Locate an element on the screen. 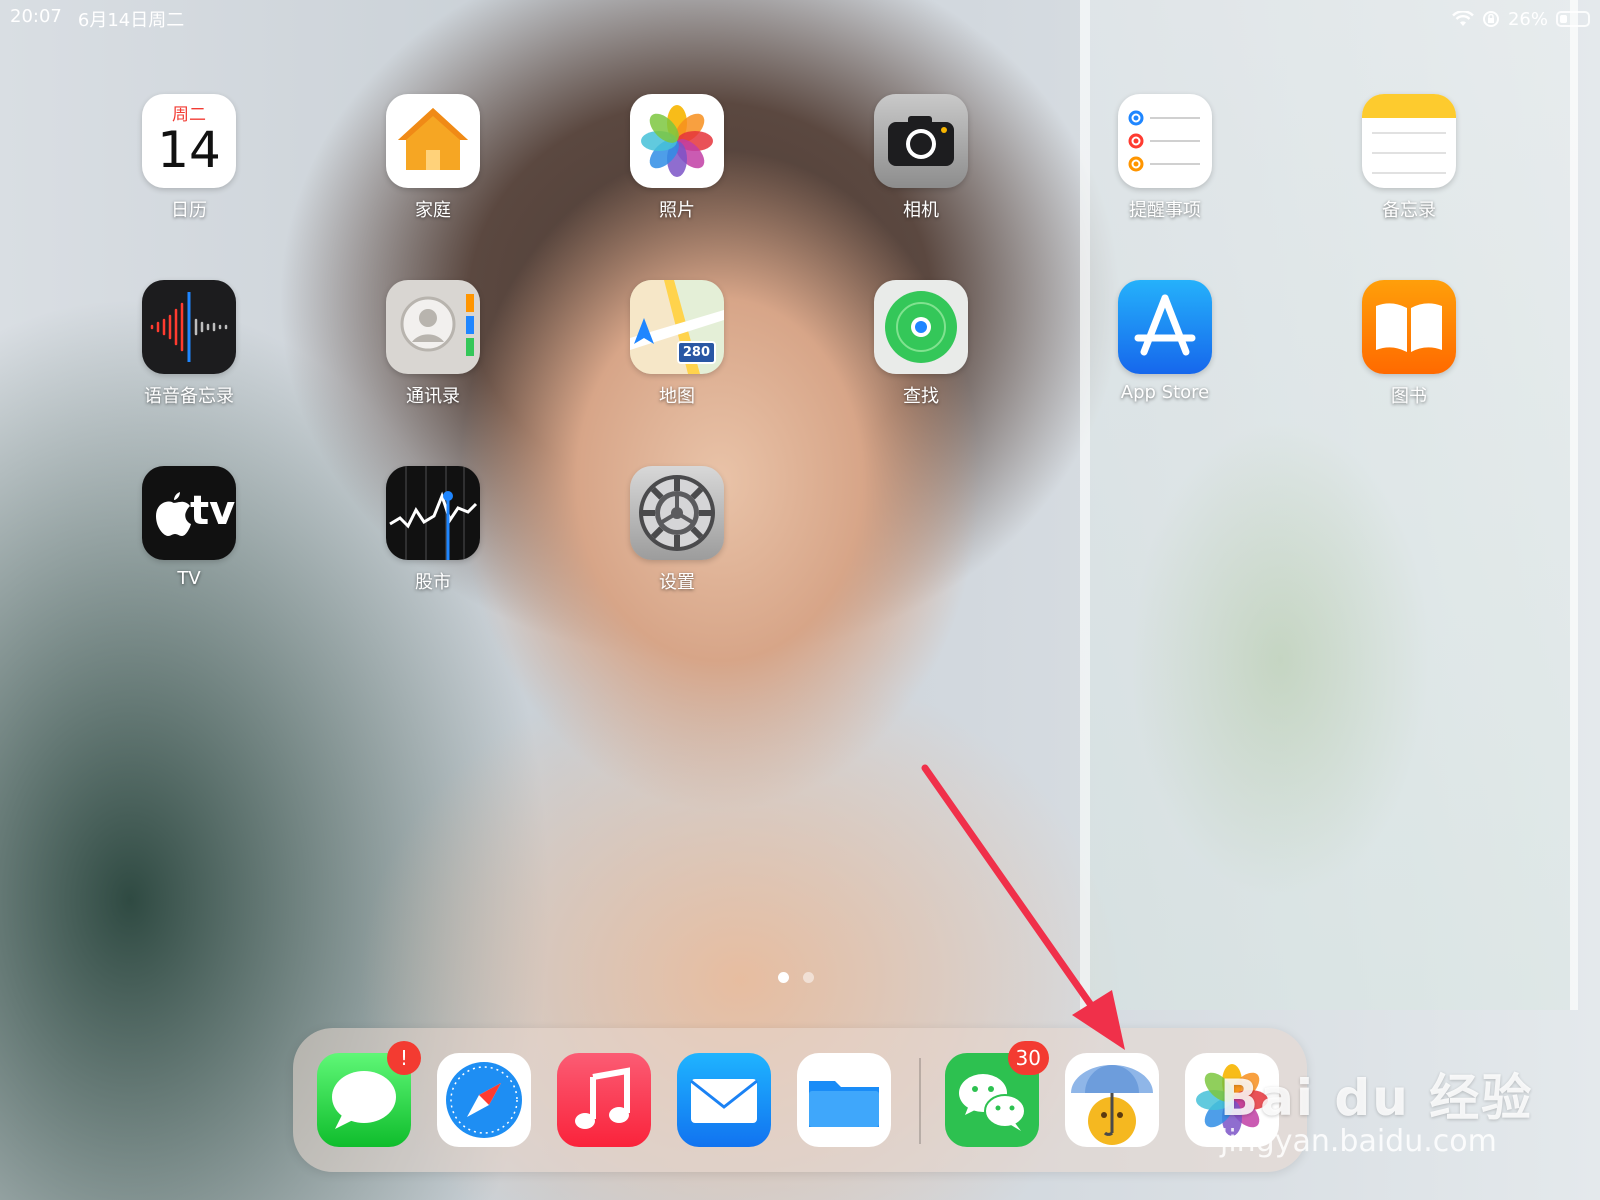 The image size is (1600, 1200). app-reminders: 提醒事项 is located at coordinates (1165, 158).